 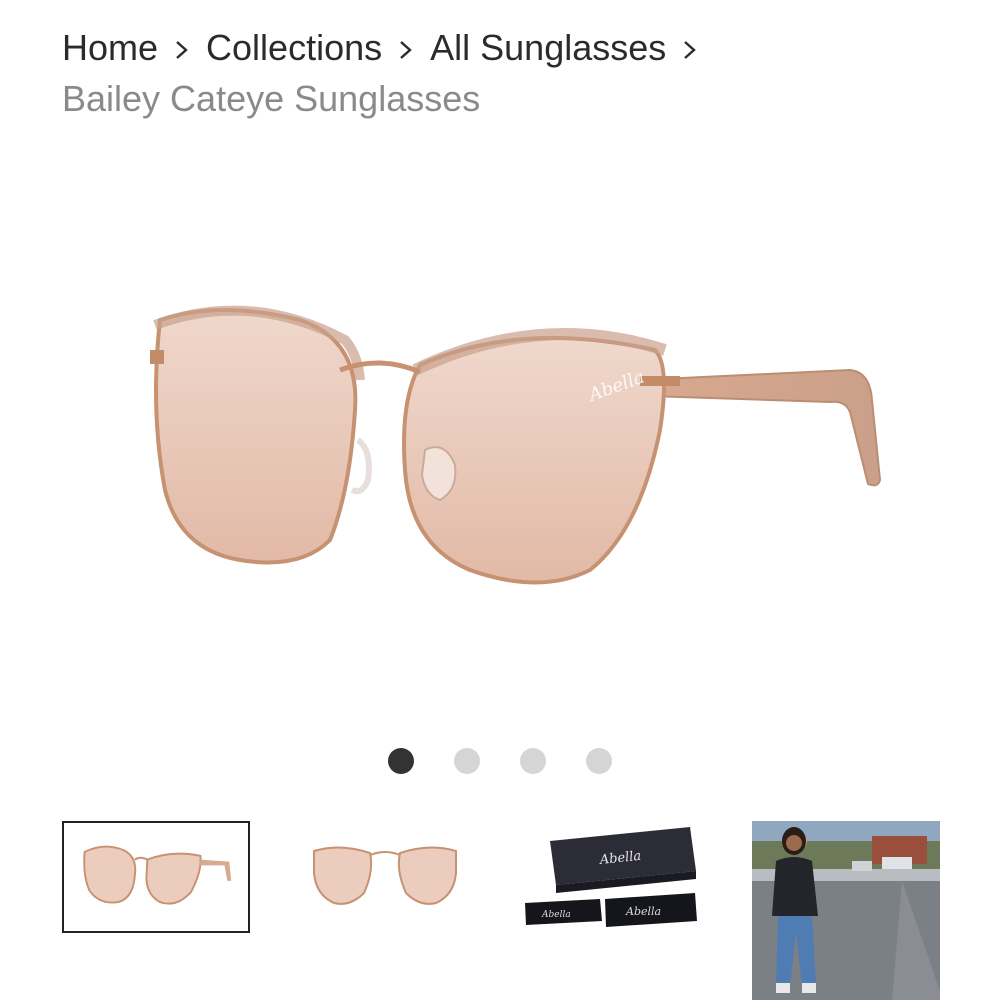 What do you see at coordinates (643, 911) in the screenshot?
I see `pouch-brand-text-right: Abella` at bounding box center [643, 911].